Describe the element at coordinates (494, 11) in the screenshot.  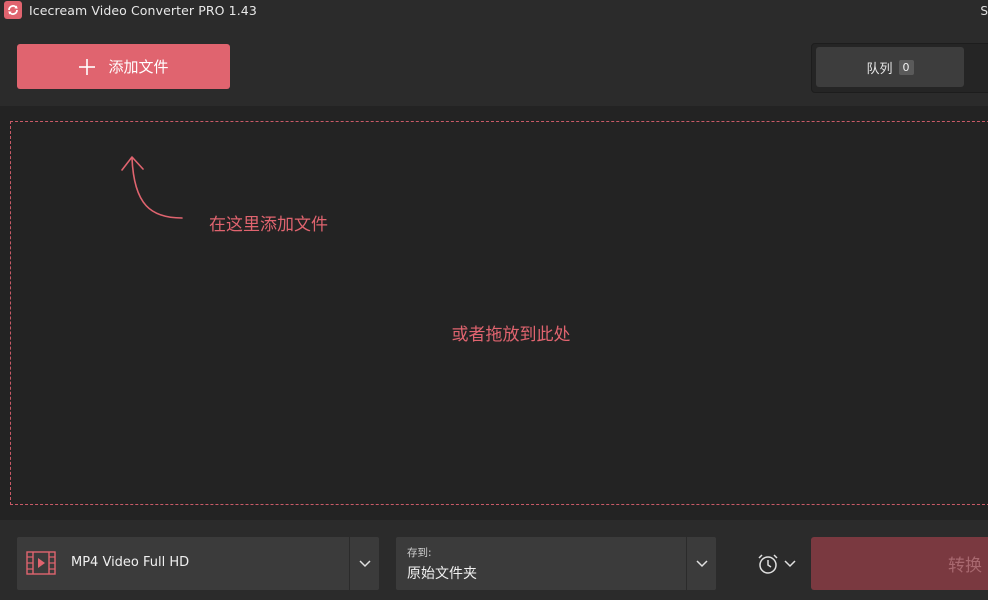
I see `title-bar: Icecream Video Converter PRO 1.43 S` at that location.